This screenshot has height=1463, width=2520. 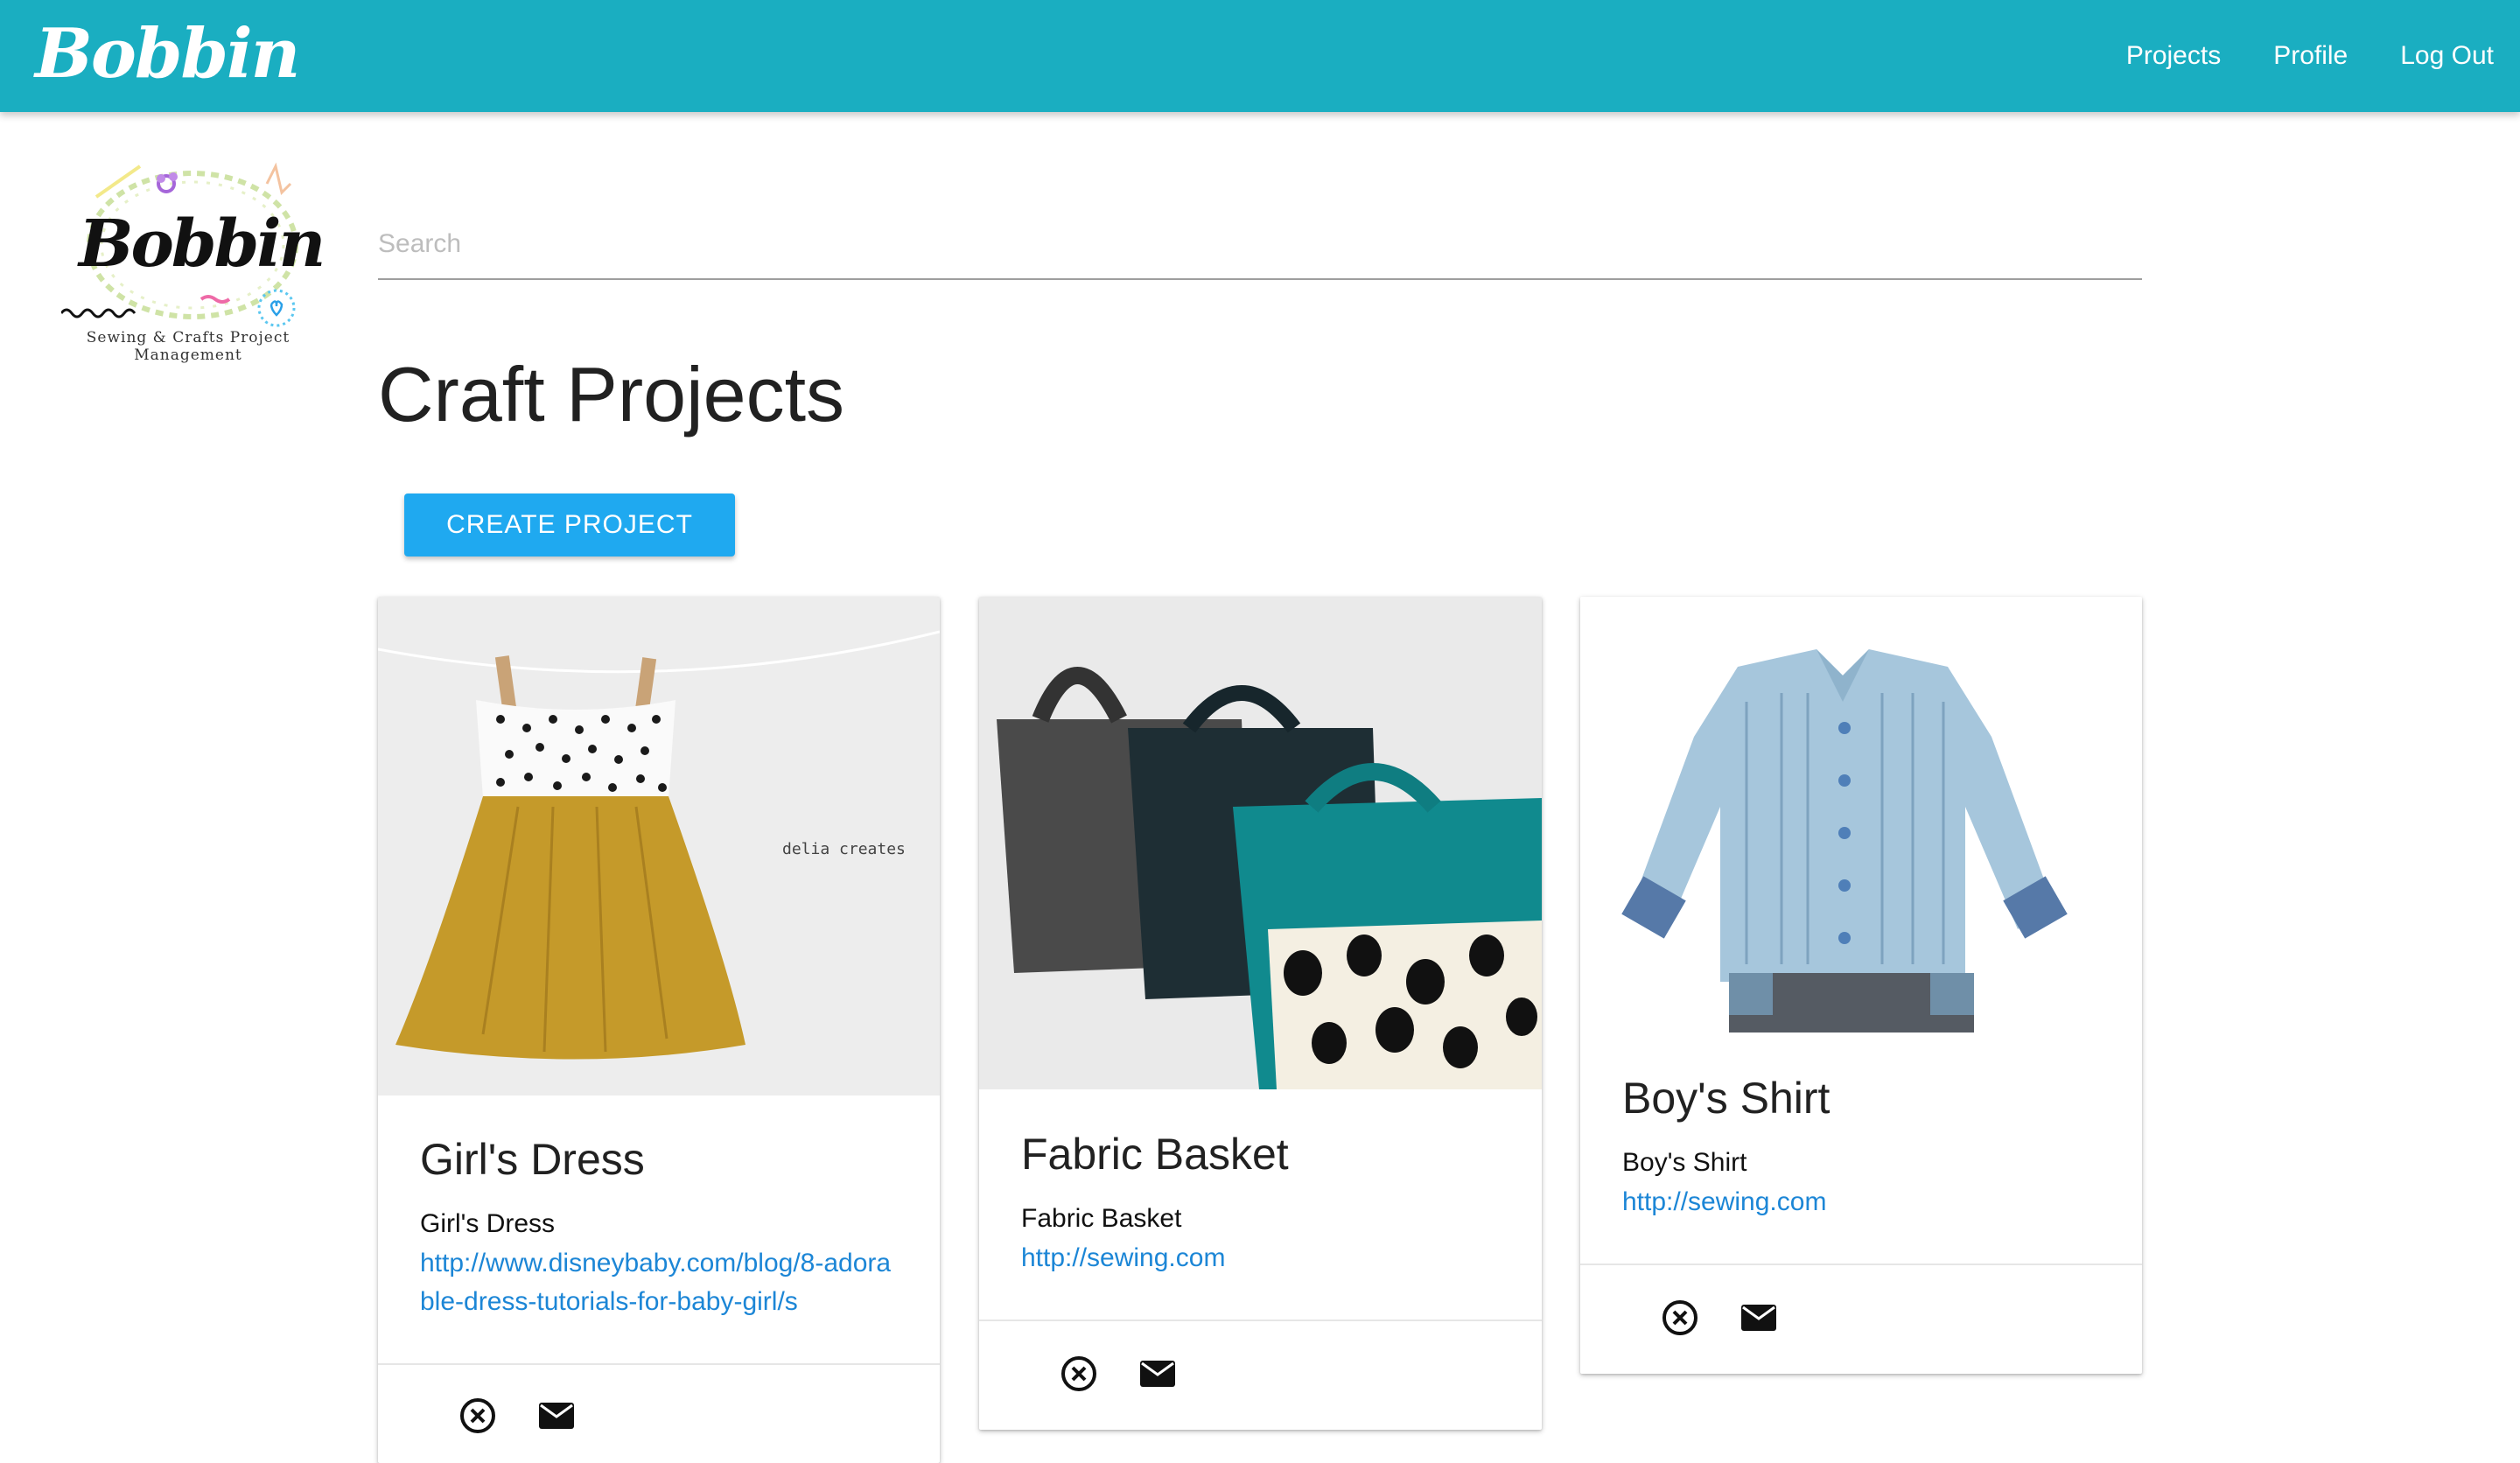 What do you see at coordinates (188, 346) in the screenshot?
I see `logo-tagline: Sewing & Crafts Project Management` at bounding box center [188, 346].